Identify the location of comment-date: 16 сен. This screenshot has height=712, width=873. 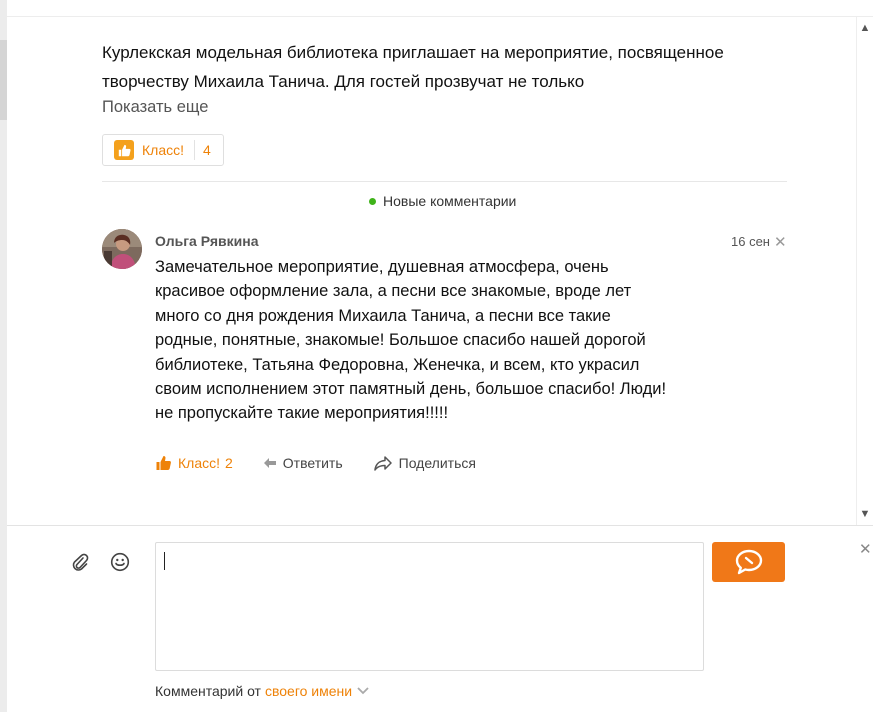
(750, 241).